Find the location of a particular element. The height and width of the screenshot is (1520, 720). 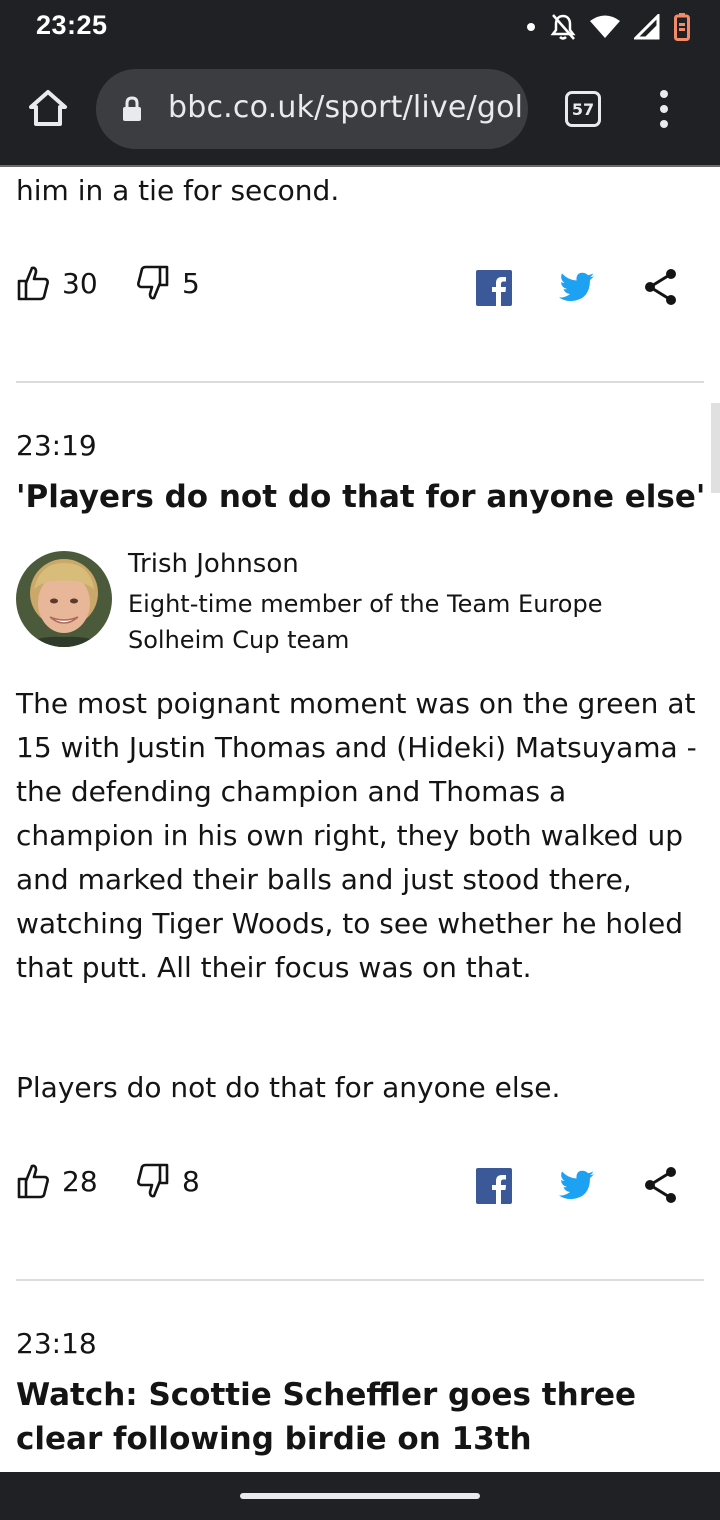

like-count: 28 is located at coordinates (80, 1181).